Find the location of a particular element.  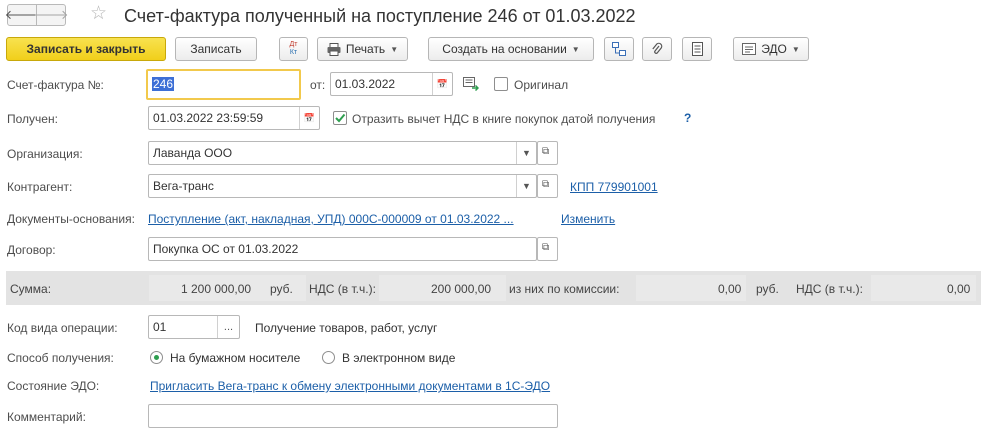

structure-button is located at coordinates (619, 49).